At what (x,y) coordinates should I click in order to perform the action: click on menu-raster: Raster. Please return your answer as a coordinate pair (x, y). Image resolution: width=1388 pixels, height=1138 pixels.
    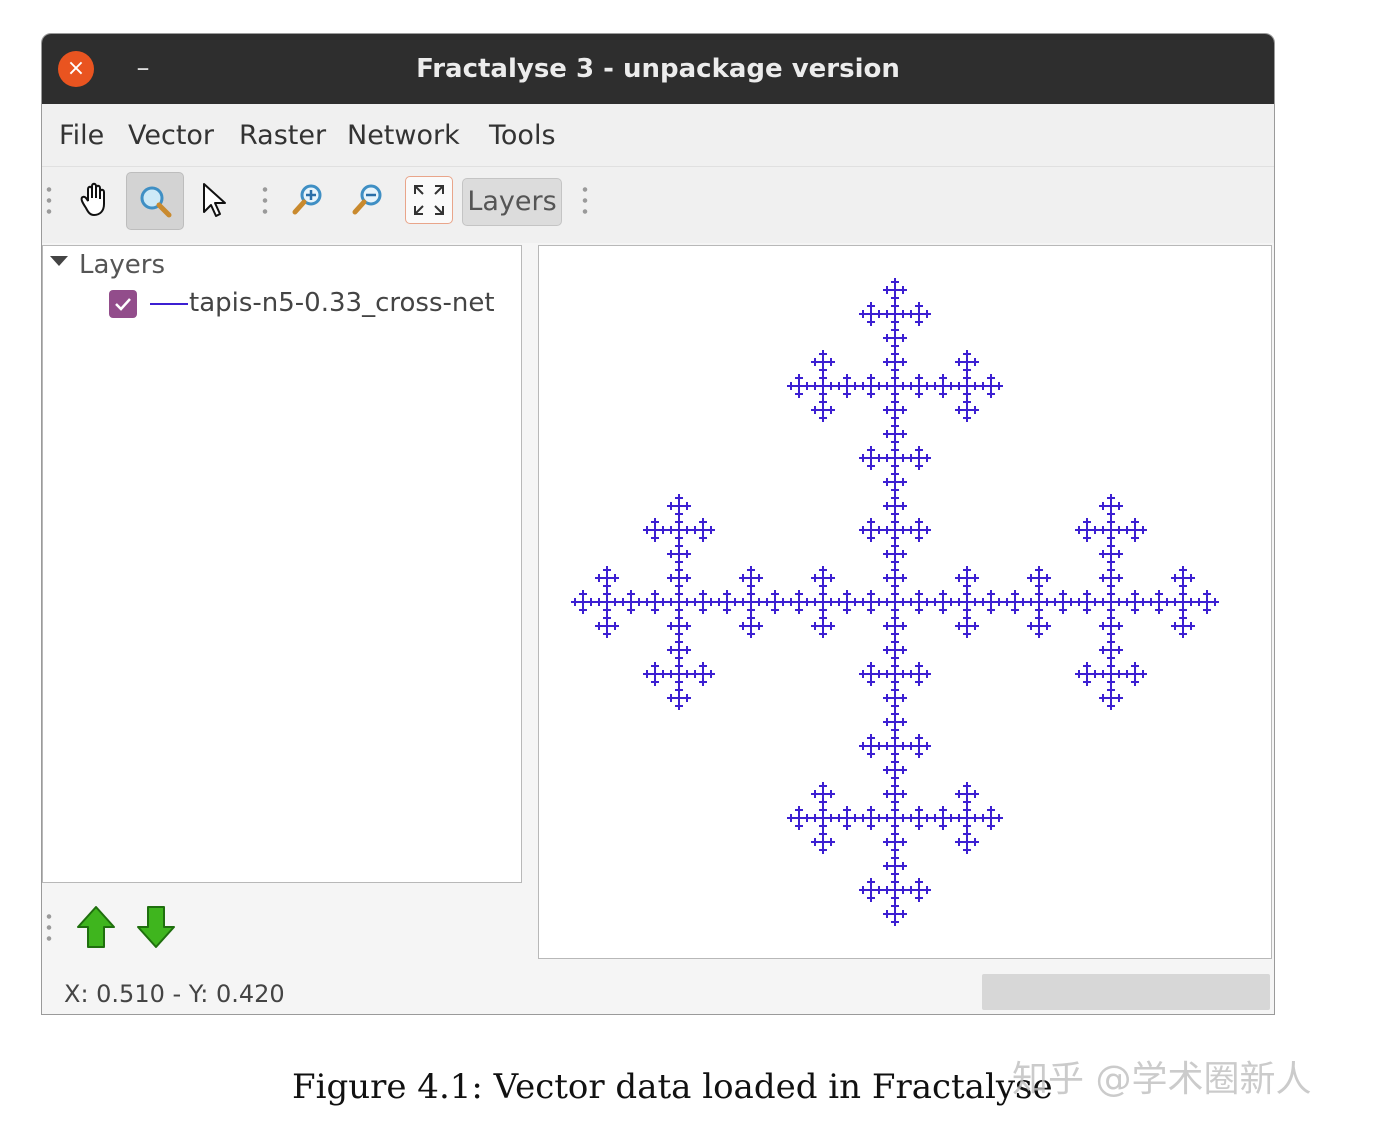
    Looking at the image, I should click on (282, 135).